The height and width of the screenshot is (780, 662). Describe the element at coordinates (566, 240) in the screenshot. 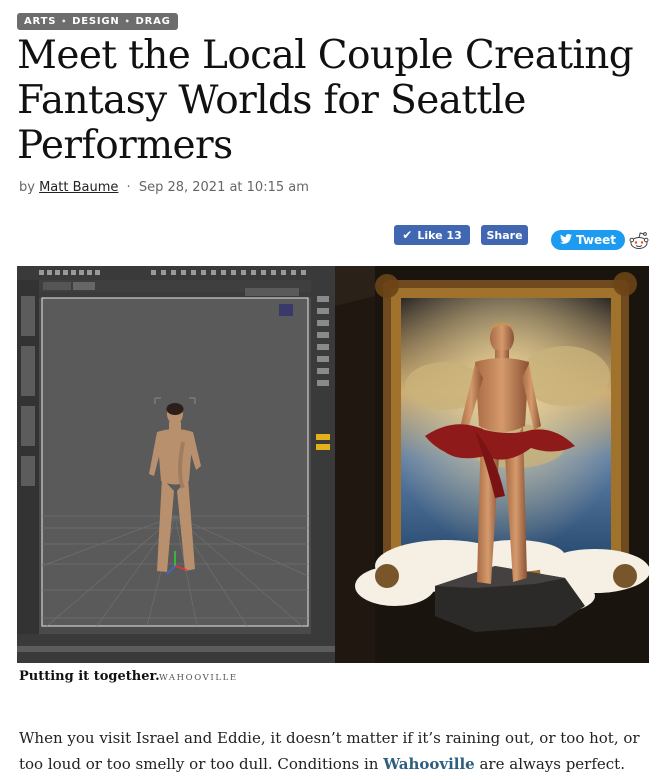

I see `twitter-bird-icon` at that location.